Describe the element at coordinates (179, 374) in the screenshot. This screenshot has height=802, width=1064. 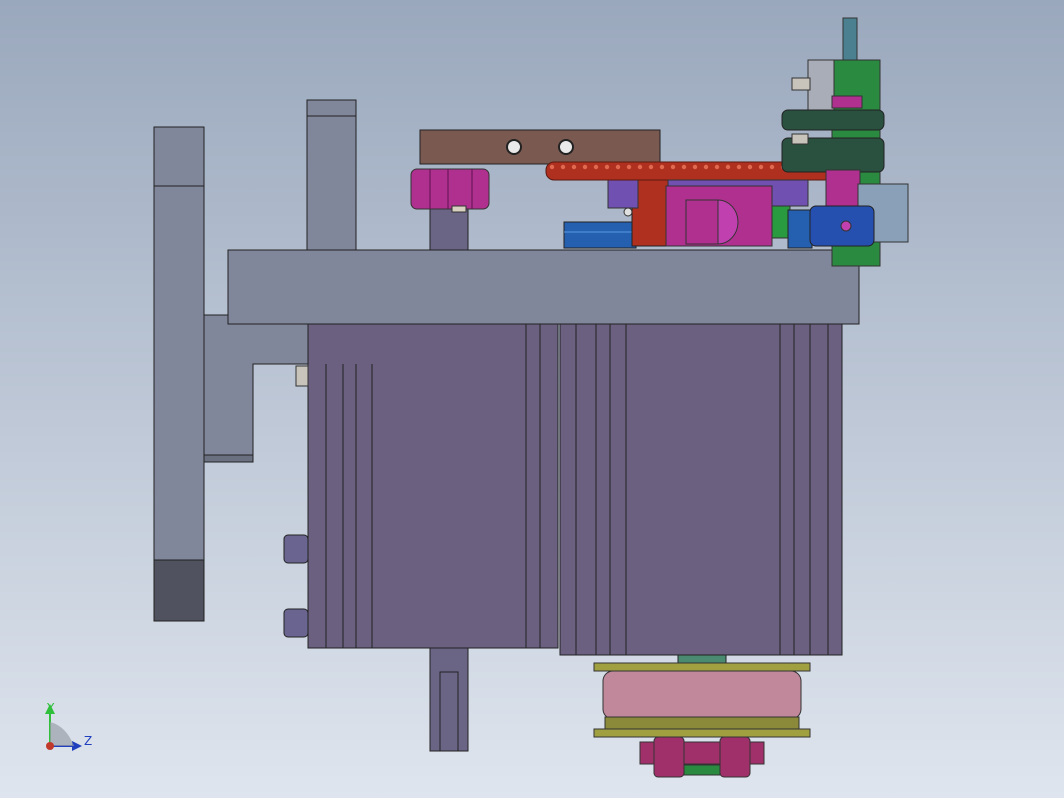
I see `left-vertical-plate` at that location.